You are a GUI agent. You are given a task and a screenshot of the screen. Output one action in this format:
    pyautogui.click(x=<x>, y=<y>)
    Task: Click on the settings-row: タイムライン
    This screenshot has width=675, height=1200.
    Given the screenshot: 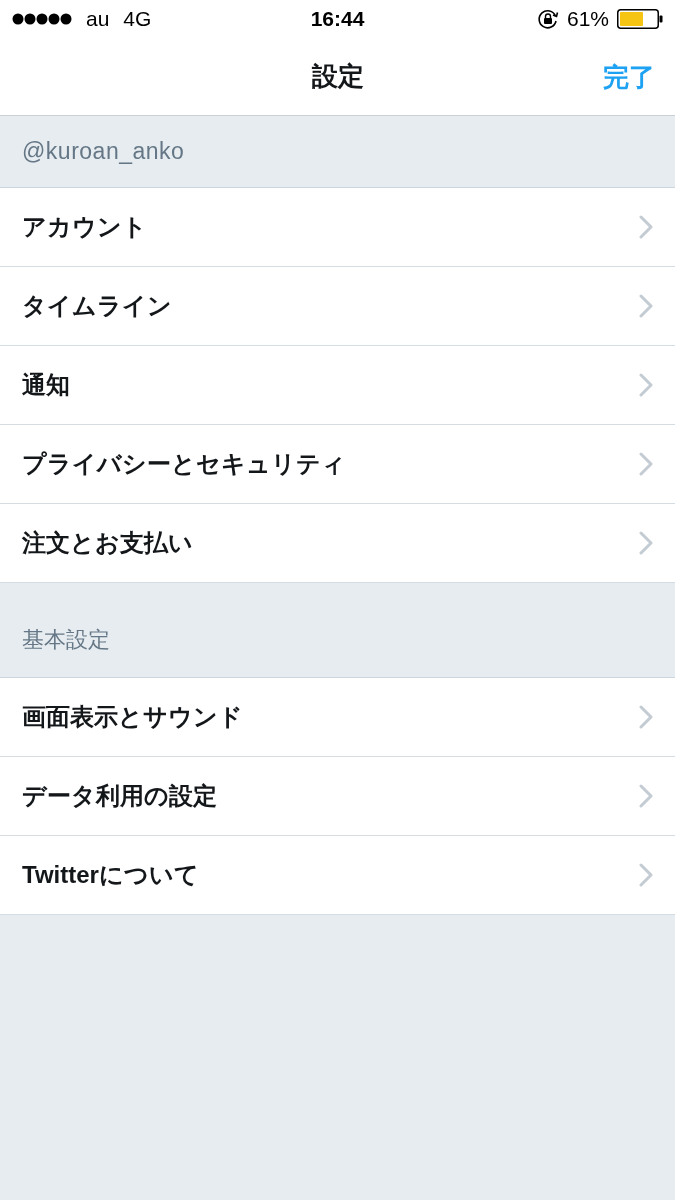 What is the action you would take?
    pyautogui.click(x=337, y=306)
    